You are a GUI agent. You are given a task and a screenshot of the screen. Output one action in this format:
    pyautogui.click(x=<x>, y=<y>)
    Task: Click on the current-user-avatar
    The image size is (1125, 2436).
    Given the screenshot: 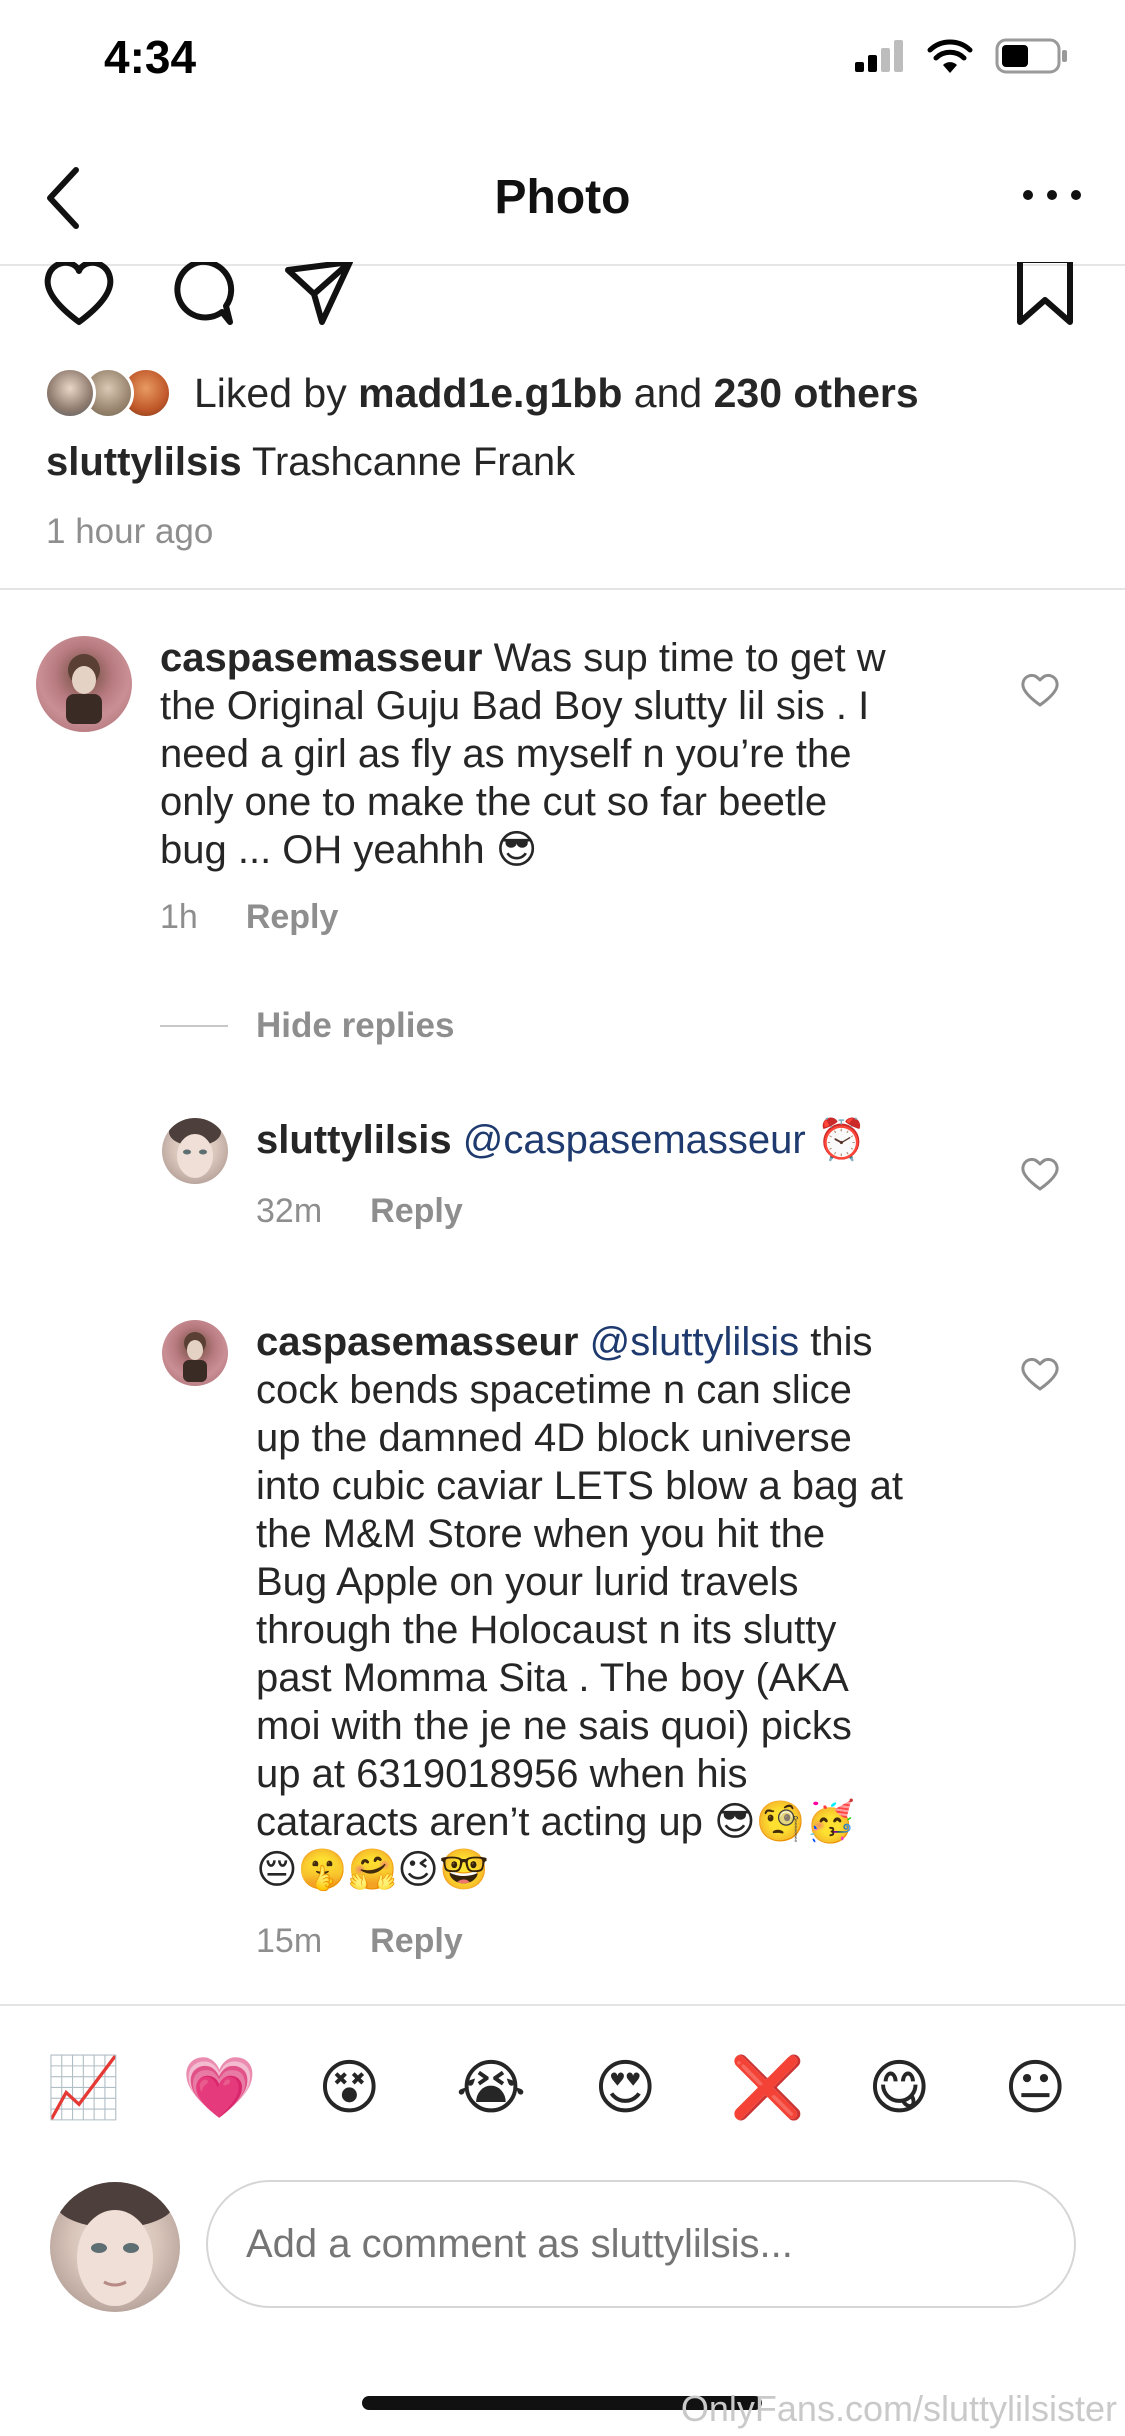 What is the action you would take?
    pyautogui.click(x=115, y=2247)
    